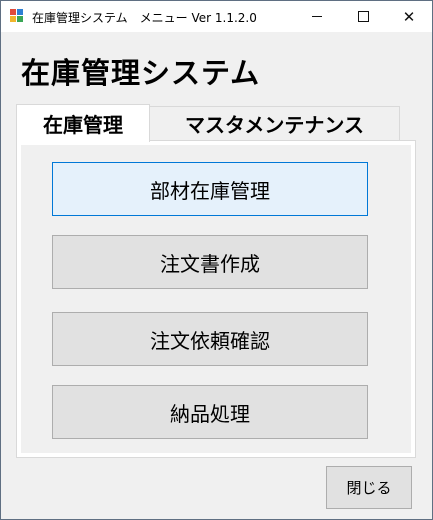 This screenshot has width=433, height=520. Describe the element at coordinates (369, 487) in the screenshot. I see `close-button: 閉じる` at that location.